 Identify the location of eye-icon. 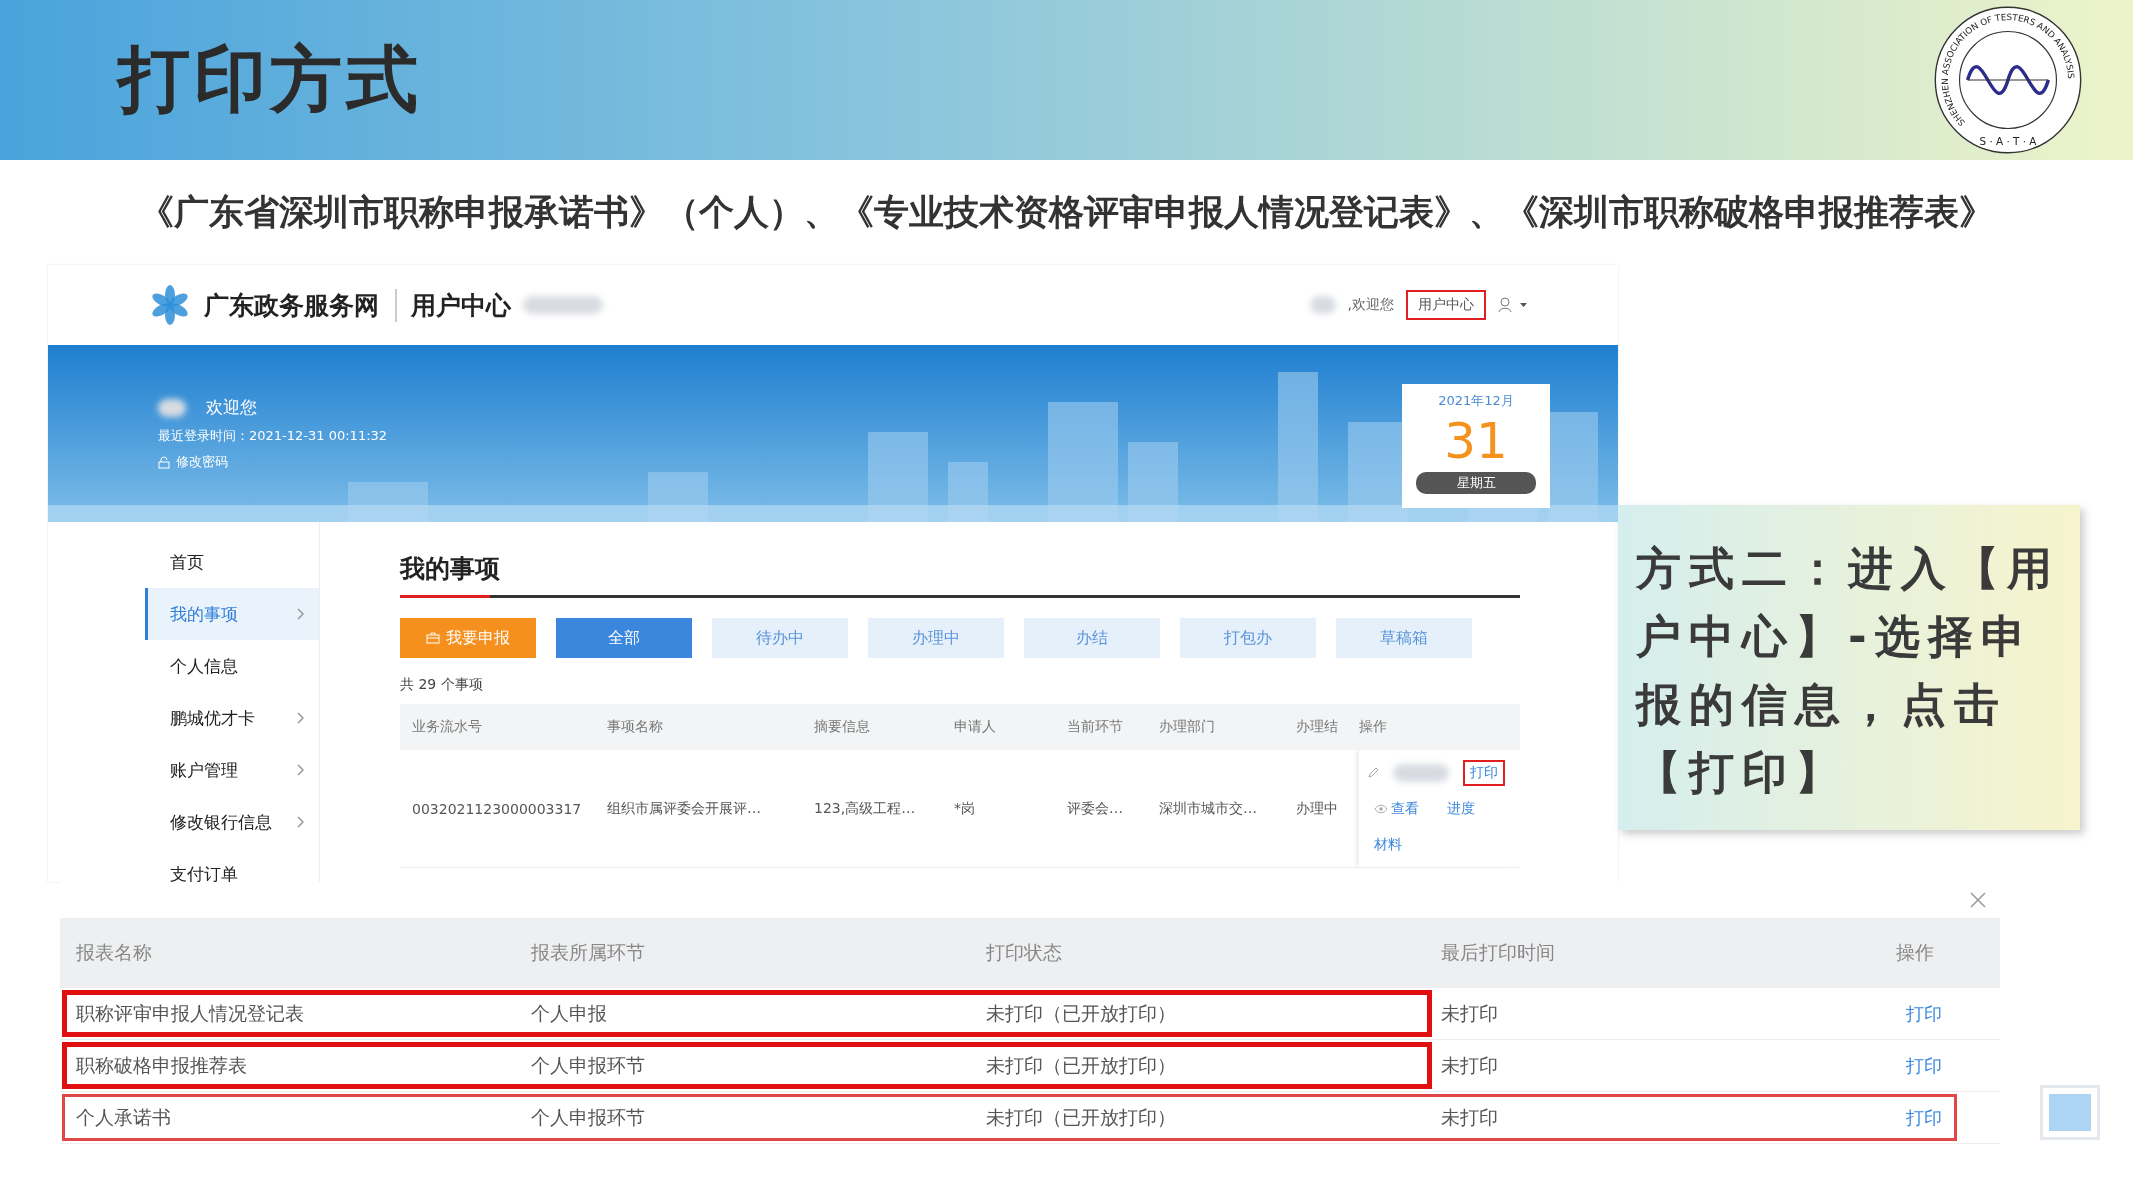
(1381, 808).